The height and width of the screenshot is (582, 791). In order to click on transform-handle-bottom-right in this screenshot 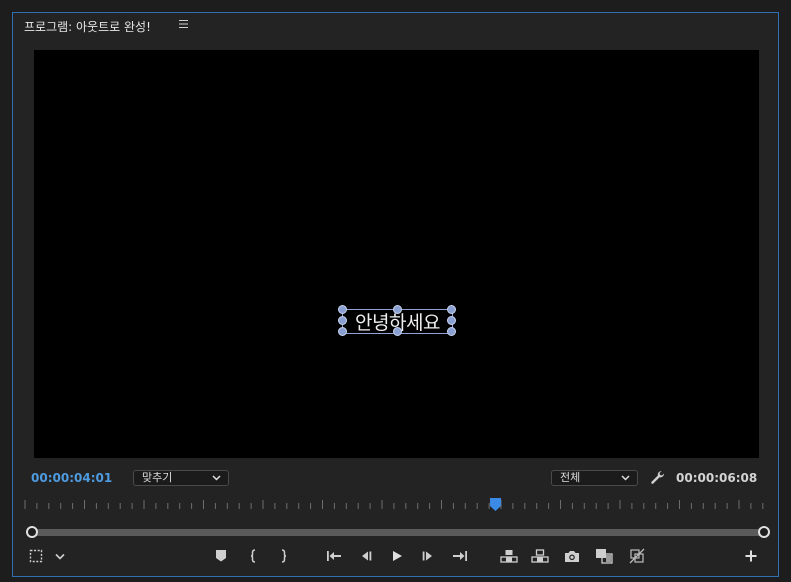, I will do `click(451, 331)`.